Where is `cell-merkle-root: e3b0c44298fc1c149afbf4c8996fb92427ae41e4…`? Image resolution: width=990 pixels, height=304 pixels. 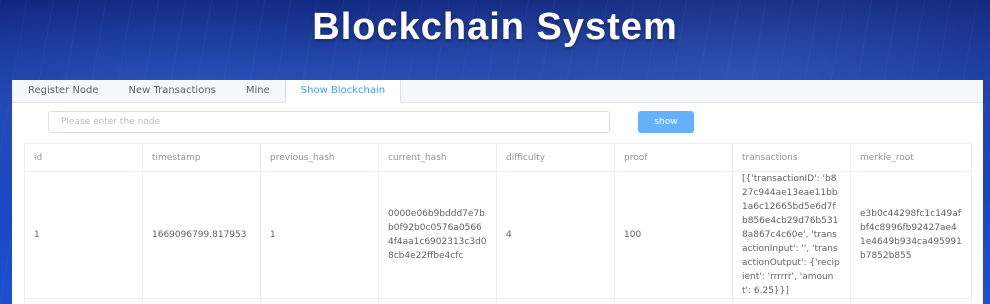 cell-merkle-root: e3b0c44298fc1c149afbf4c8996fb92427ae41e4… is located at coordinates (911, 235).